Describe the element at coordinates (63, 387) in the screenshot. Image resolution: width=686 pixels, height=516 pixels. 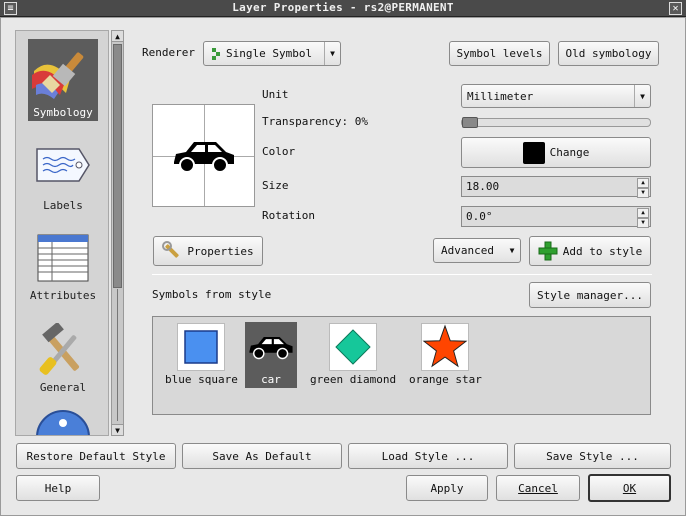
I see `sidebar-item-label: General` at that location.